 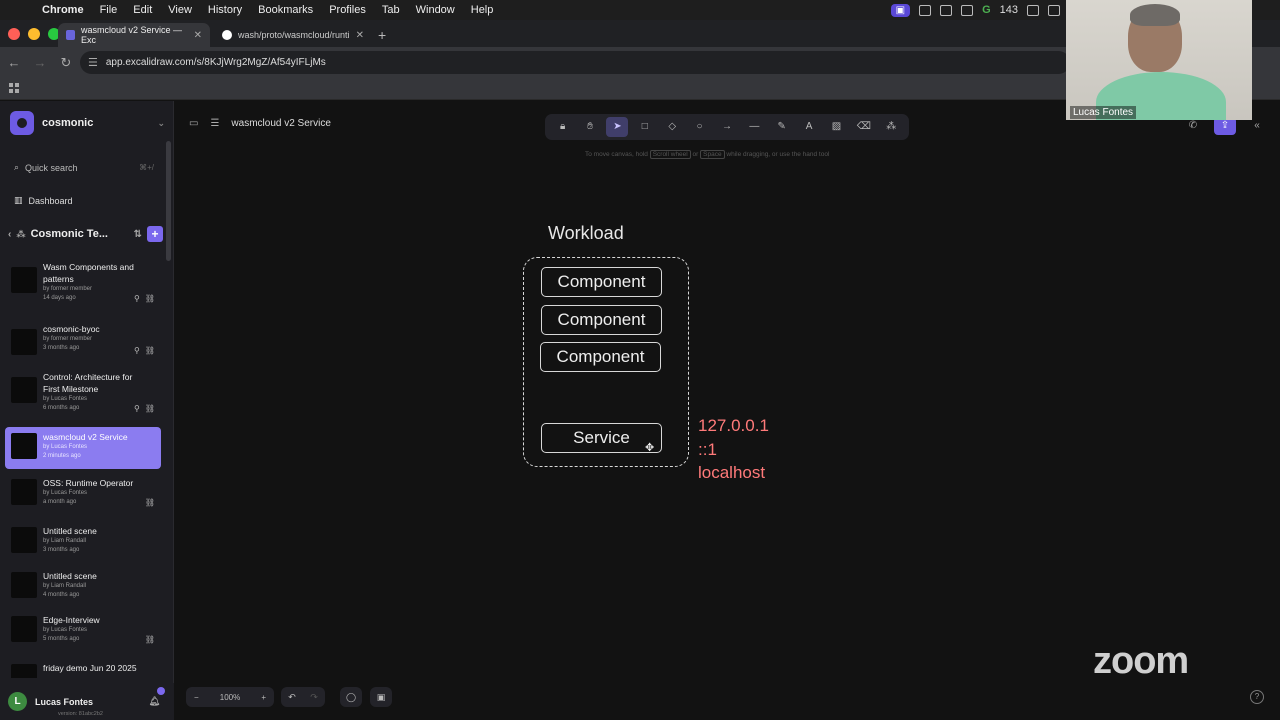 What do you see at coordinates (138, 234) in the screenshot?
I see `sort-icon: ⇅` at bounding box center [138, 234].